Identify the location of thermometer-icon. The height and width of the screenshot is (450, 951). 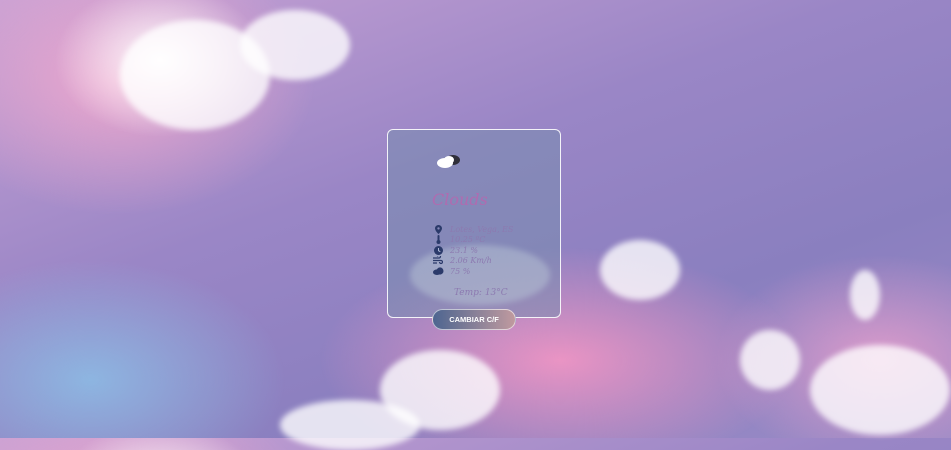
(438, 240).